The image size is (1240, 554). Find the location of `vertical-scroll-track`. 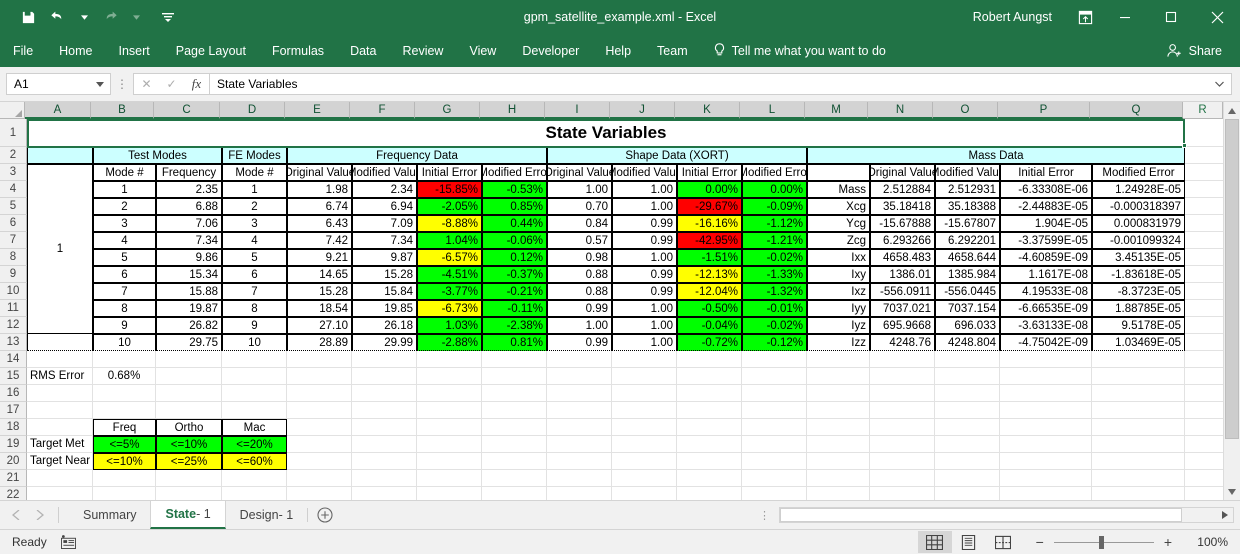

vertical-scroll-track is located at coordinates (1232, 301).